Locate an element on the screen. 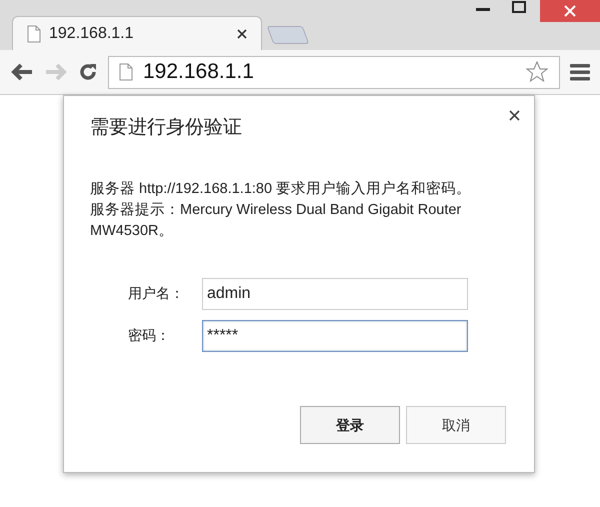 This screenshot has width=600, height=507. dialog-message: 服务器提示：Mercury Wireless Dual Band Gigabit Router MW4530R。 is located at coordinates (276, 220).